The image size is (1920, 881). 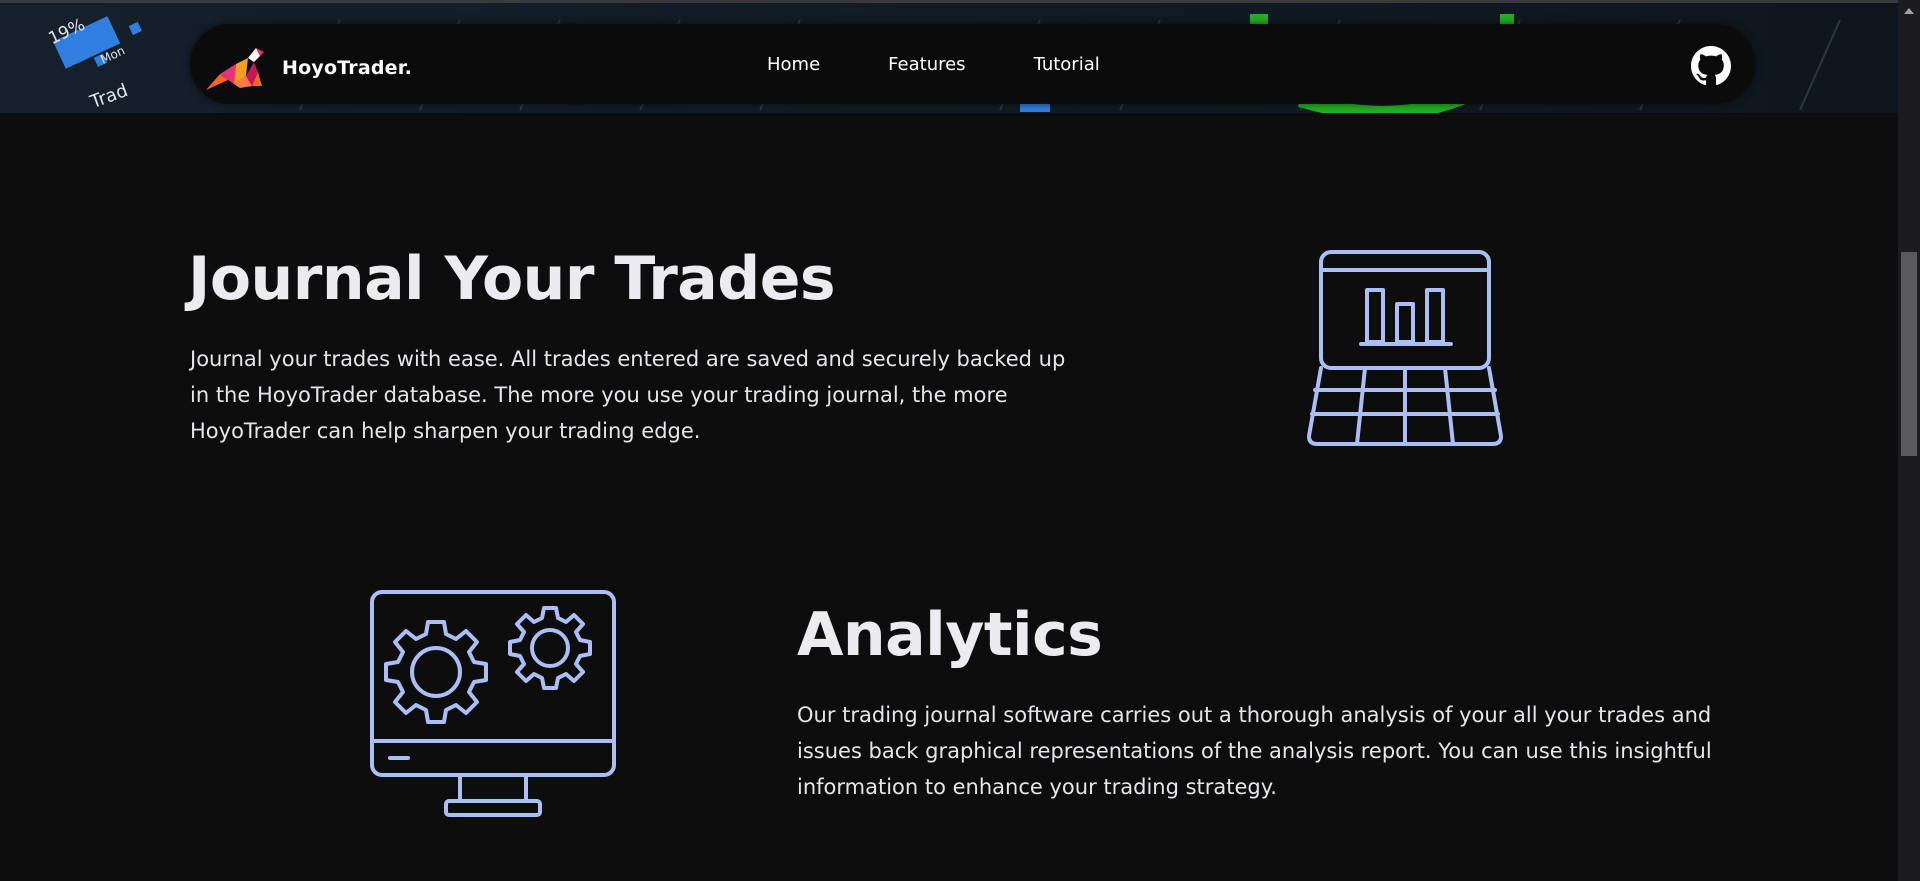 I want to click on scroll-thumb, so click(x=1909, y=354).